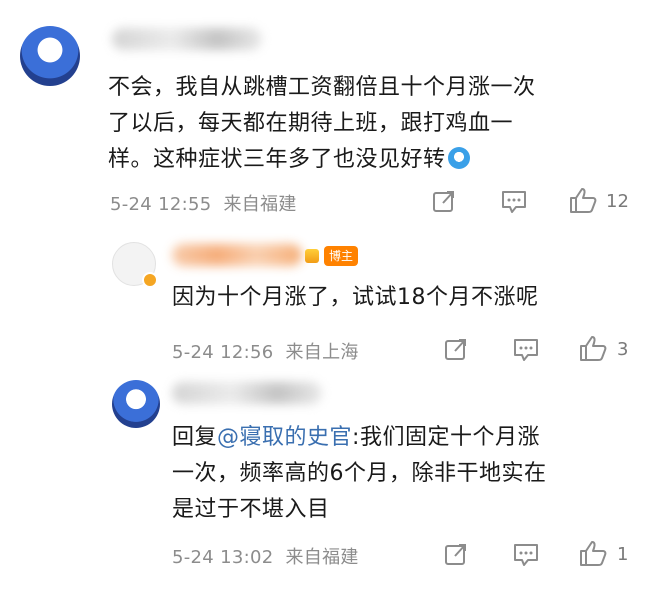 This screenshot has height=595, width=653. Describe the element at coordinates (322, 557) in the screenshot. I see `comment-location: 来自福建` at that location.